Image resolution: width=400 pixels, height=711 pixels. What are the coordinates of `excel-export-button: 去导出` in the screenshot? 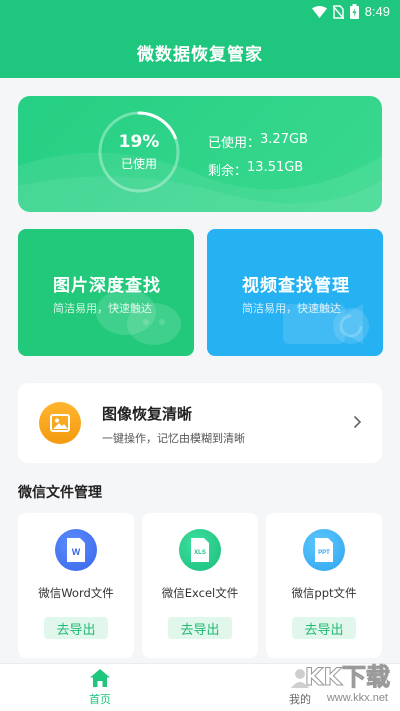 It's located at (200, 628).